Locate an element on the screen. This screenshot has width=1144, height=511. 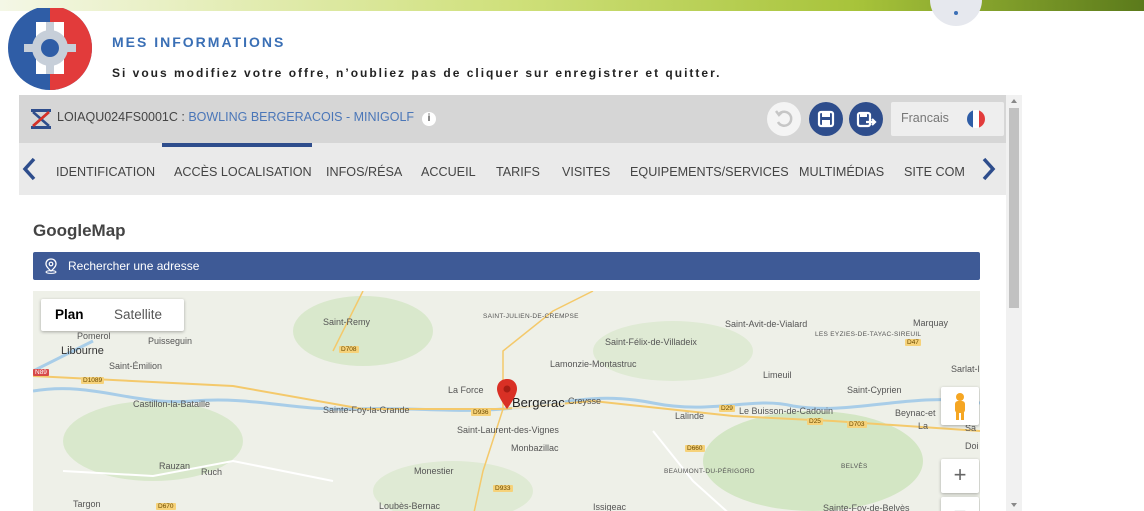
map-label: BELVÈS is located at coordinates (854, 466).